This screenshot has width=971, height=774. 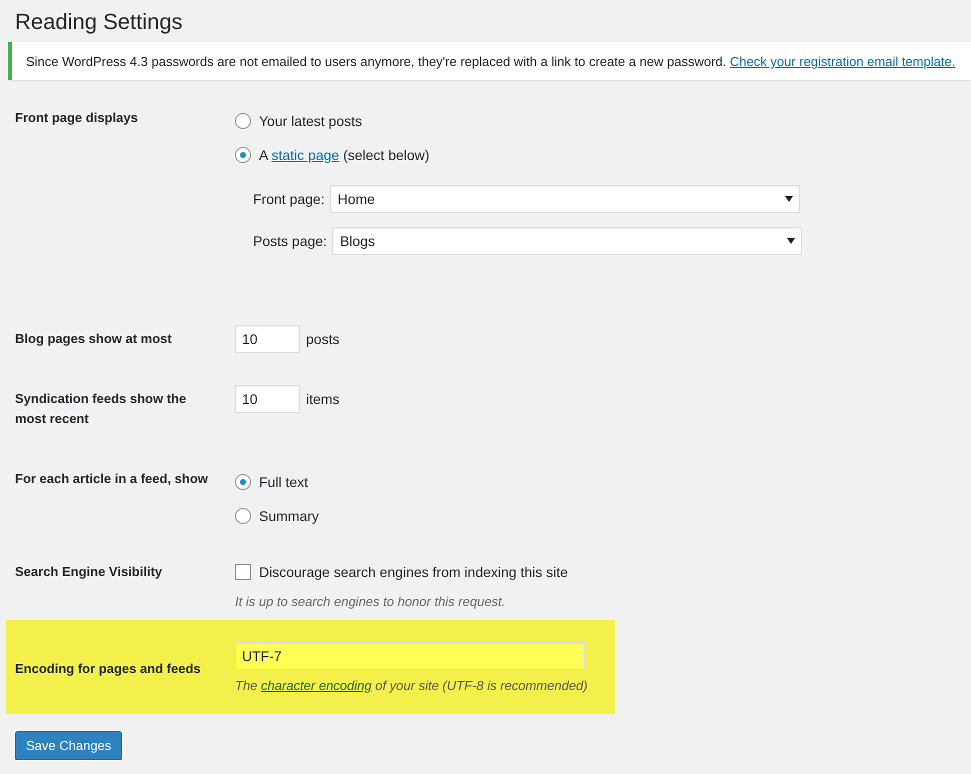 I want to click on radio-label: A static page (select below), so click(x=344, y=155).